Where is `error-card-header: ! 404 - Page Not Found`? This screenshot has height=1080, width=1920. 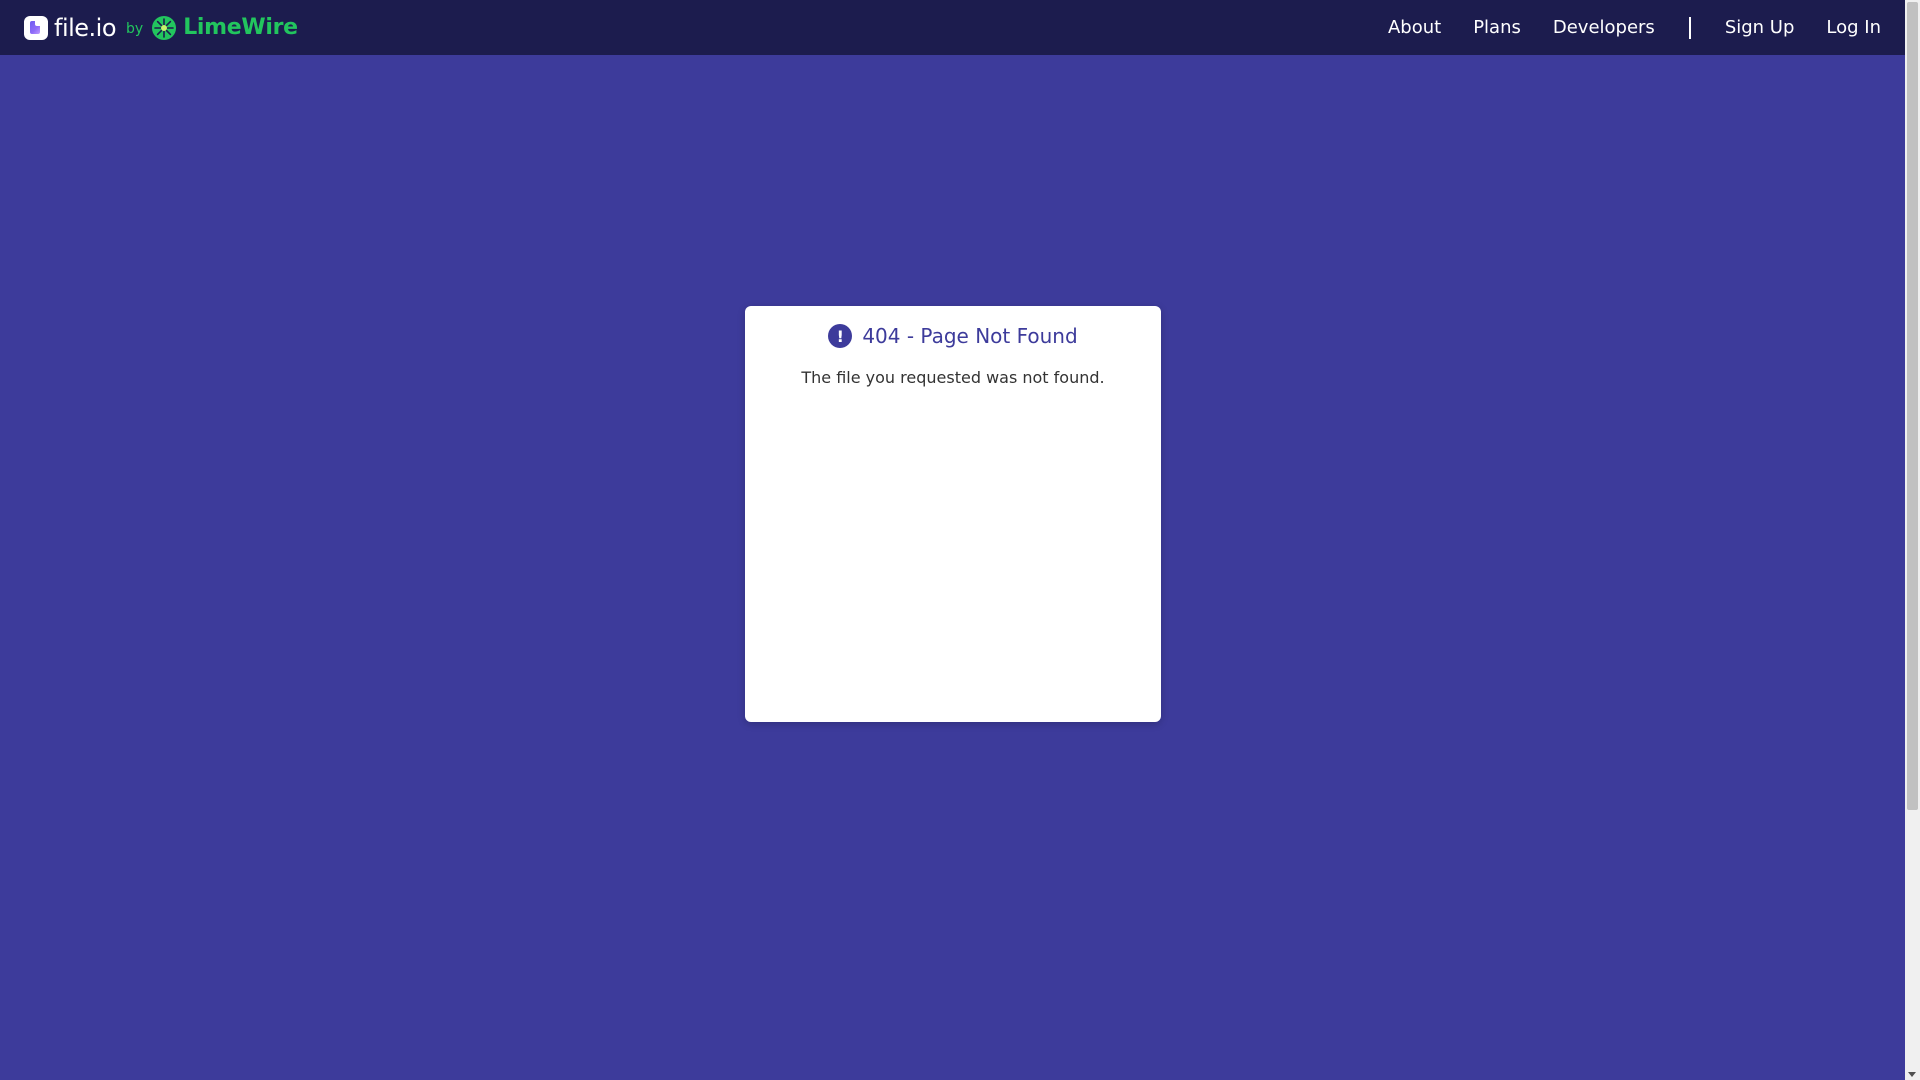 error-card-header: ! 404 - Page Not Found is located at coordinates (953, 336).